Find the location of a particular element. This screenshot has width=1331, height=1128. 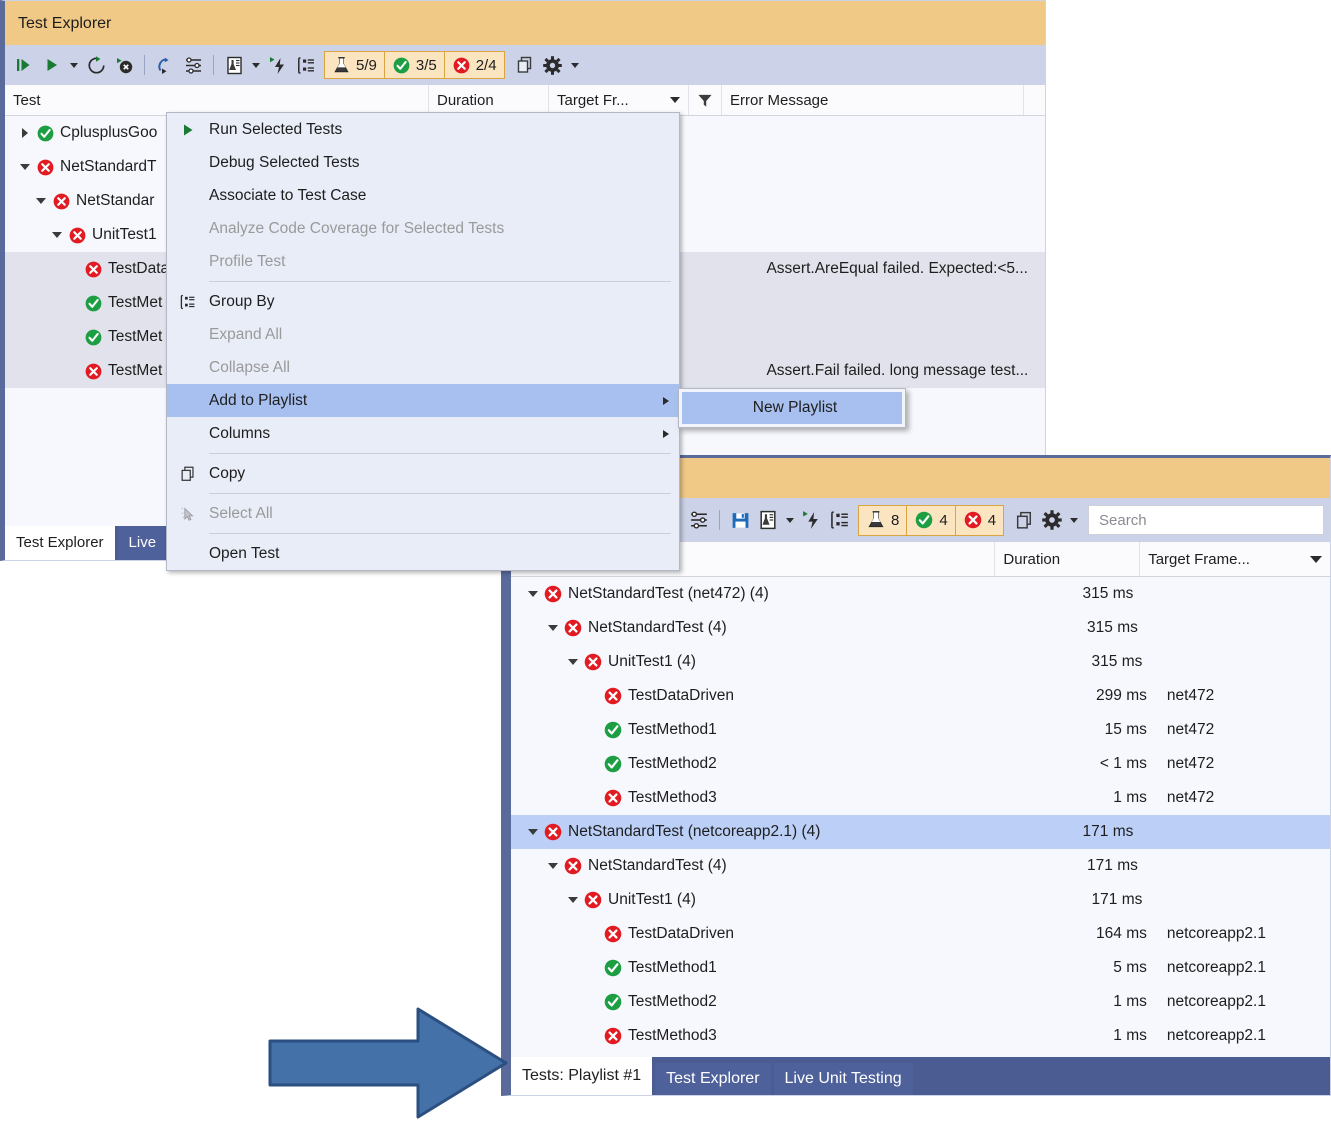

table-row: NetStandardTest (4) 315 ms is located at coordinates (920, 628).